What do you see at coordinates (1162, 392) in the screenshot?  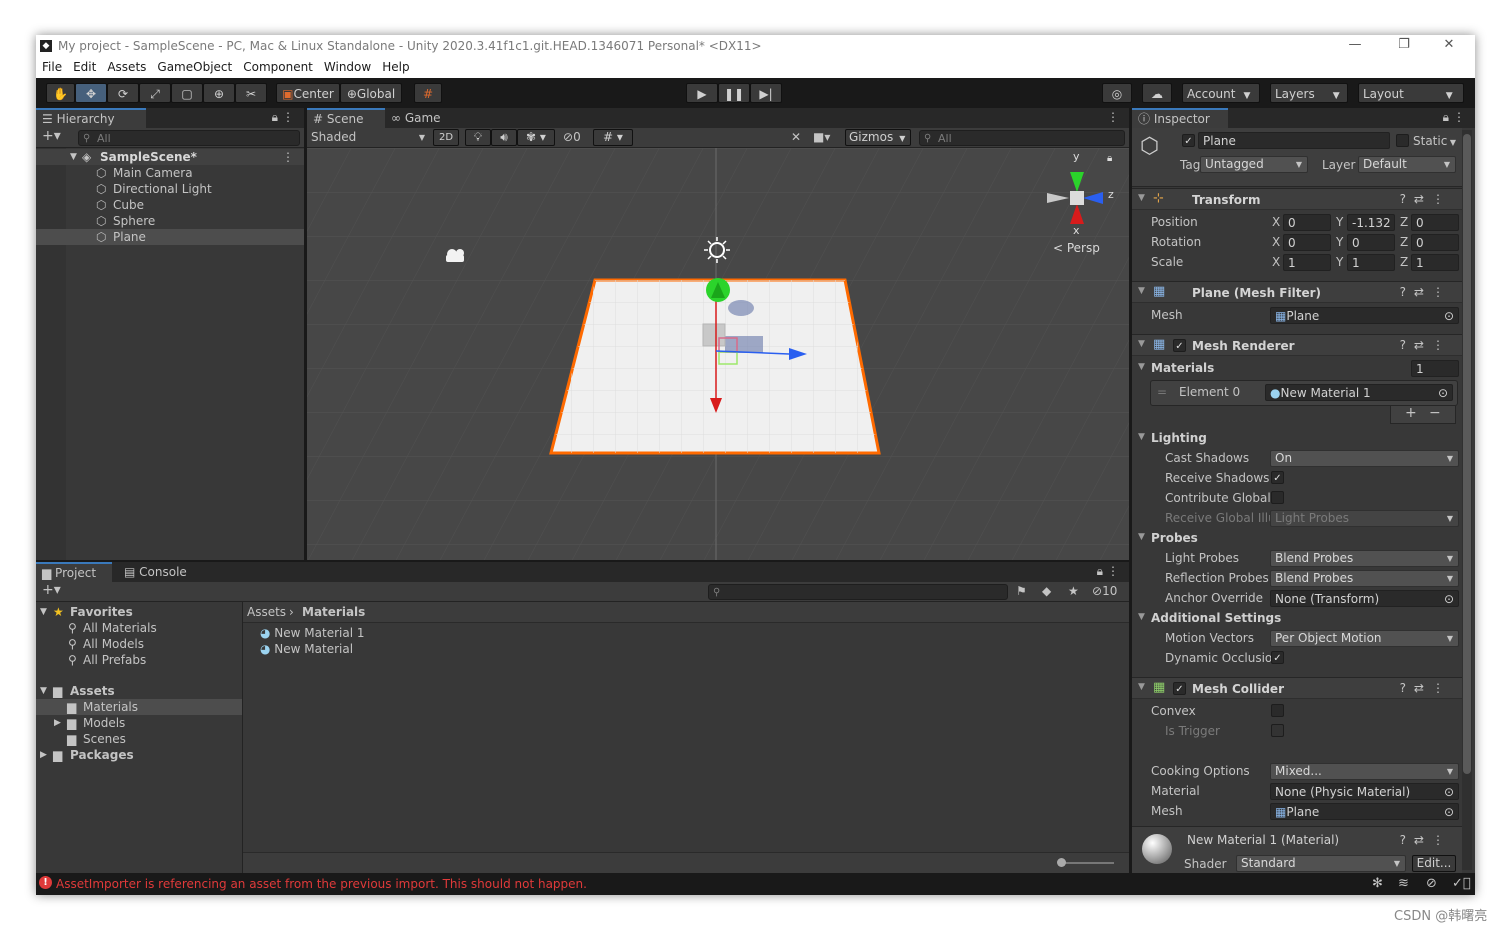 I see `drag-handle-icon: =` at bounding box center [1162, 392].